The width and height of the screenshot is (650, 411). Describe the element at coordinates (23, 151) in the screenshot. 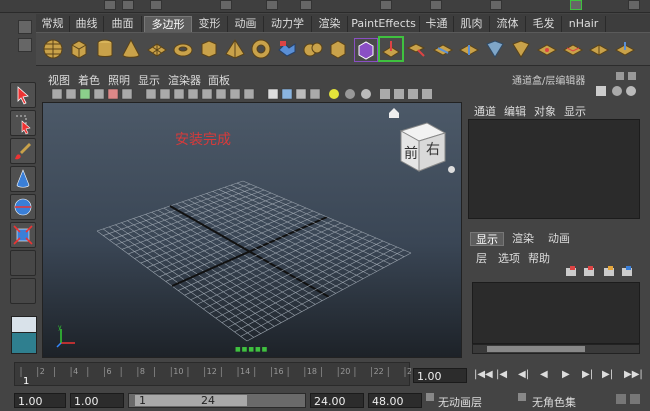

I see `paint-select-tool-button` at that location.